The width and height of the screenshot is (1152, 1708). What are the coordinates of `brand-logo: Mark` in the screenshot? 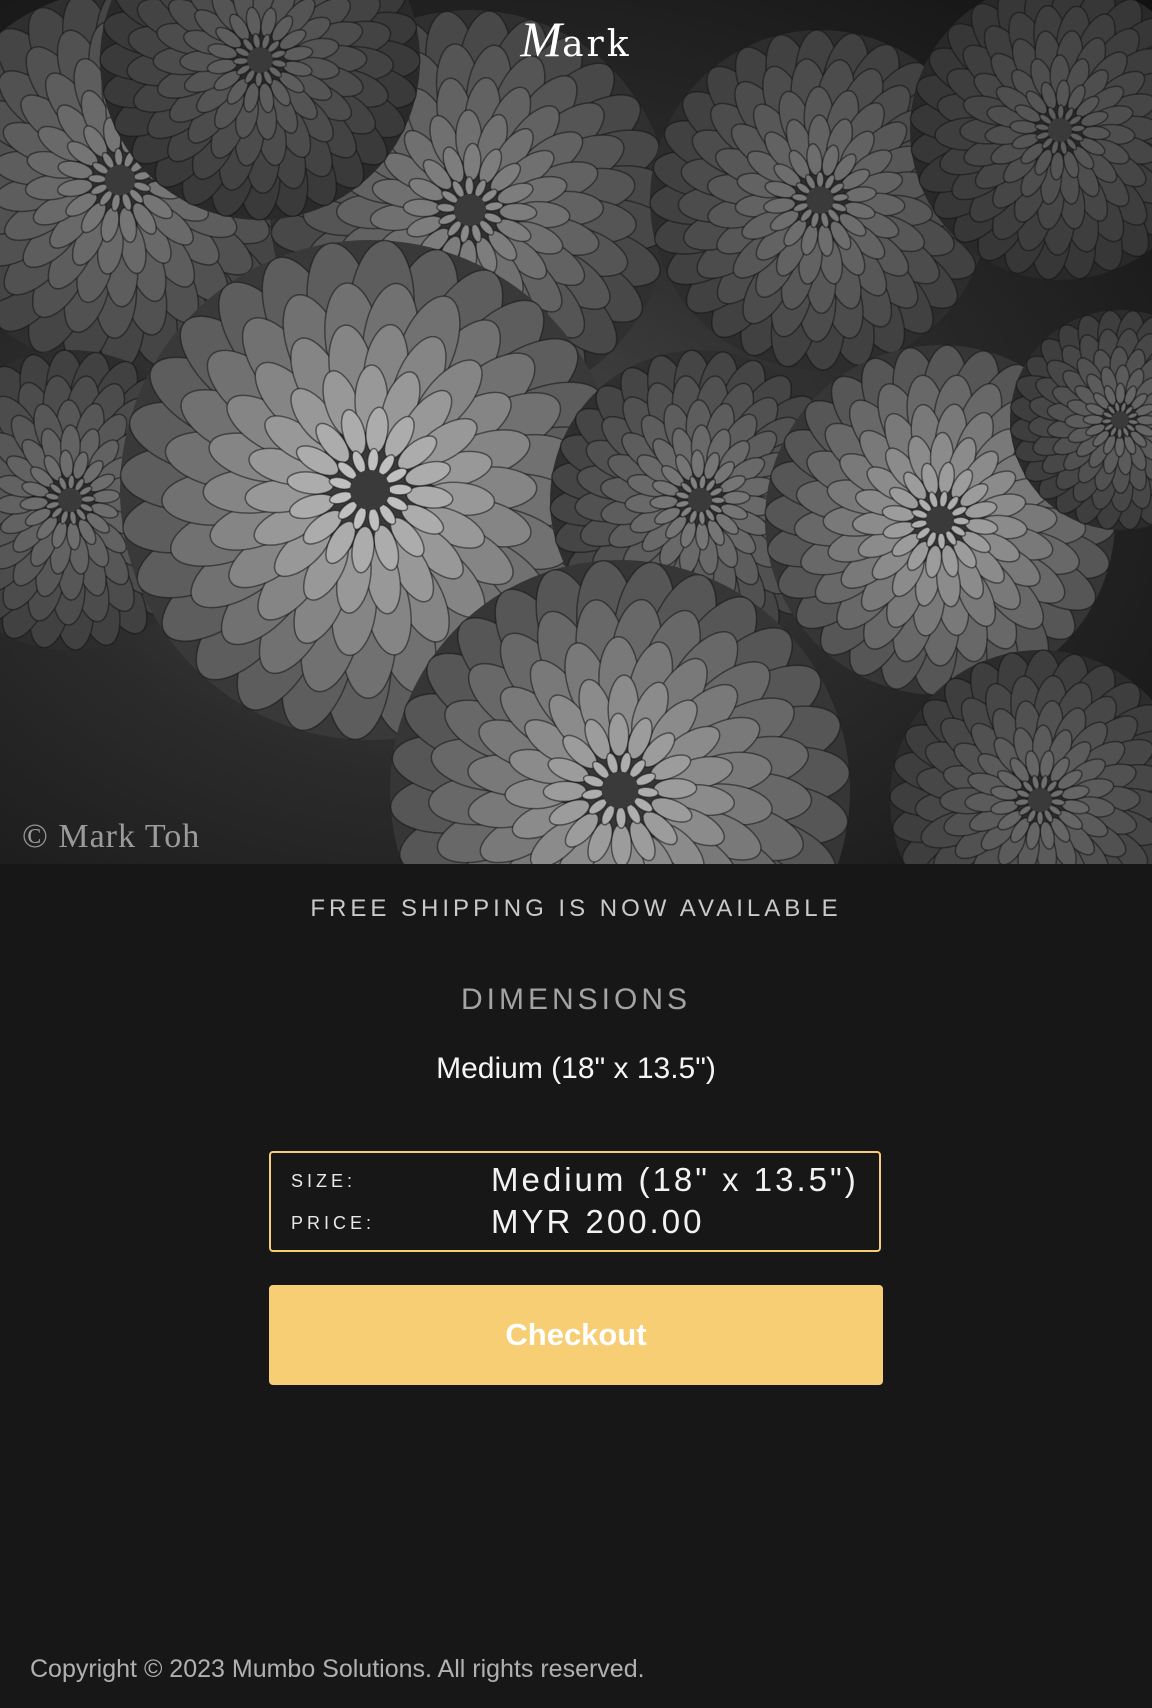 It's located at (576, 39).